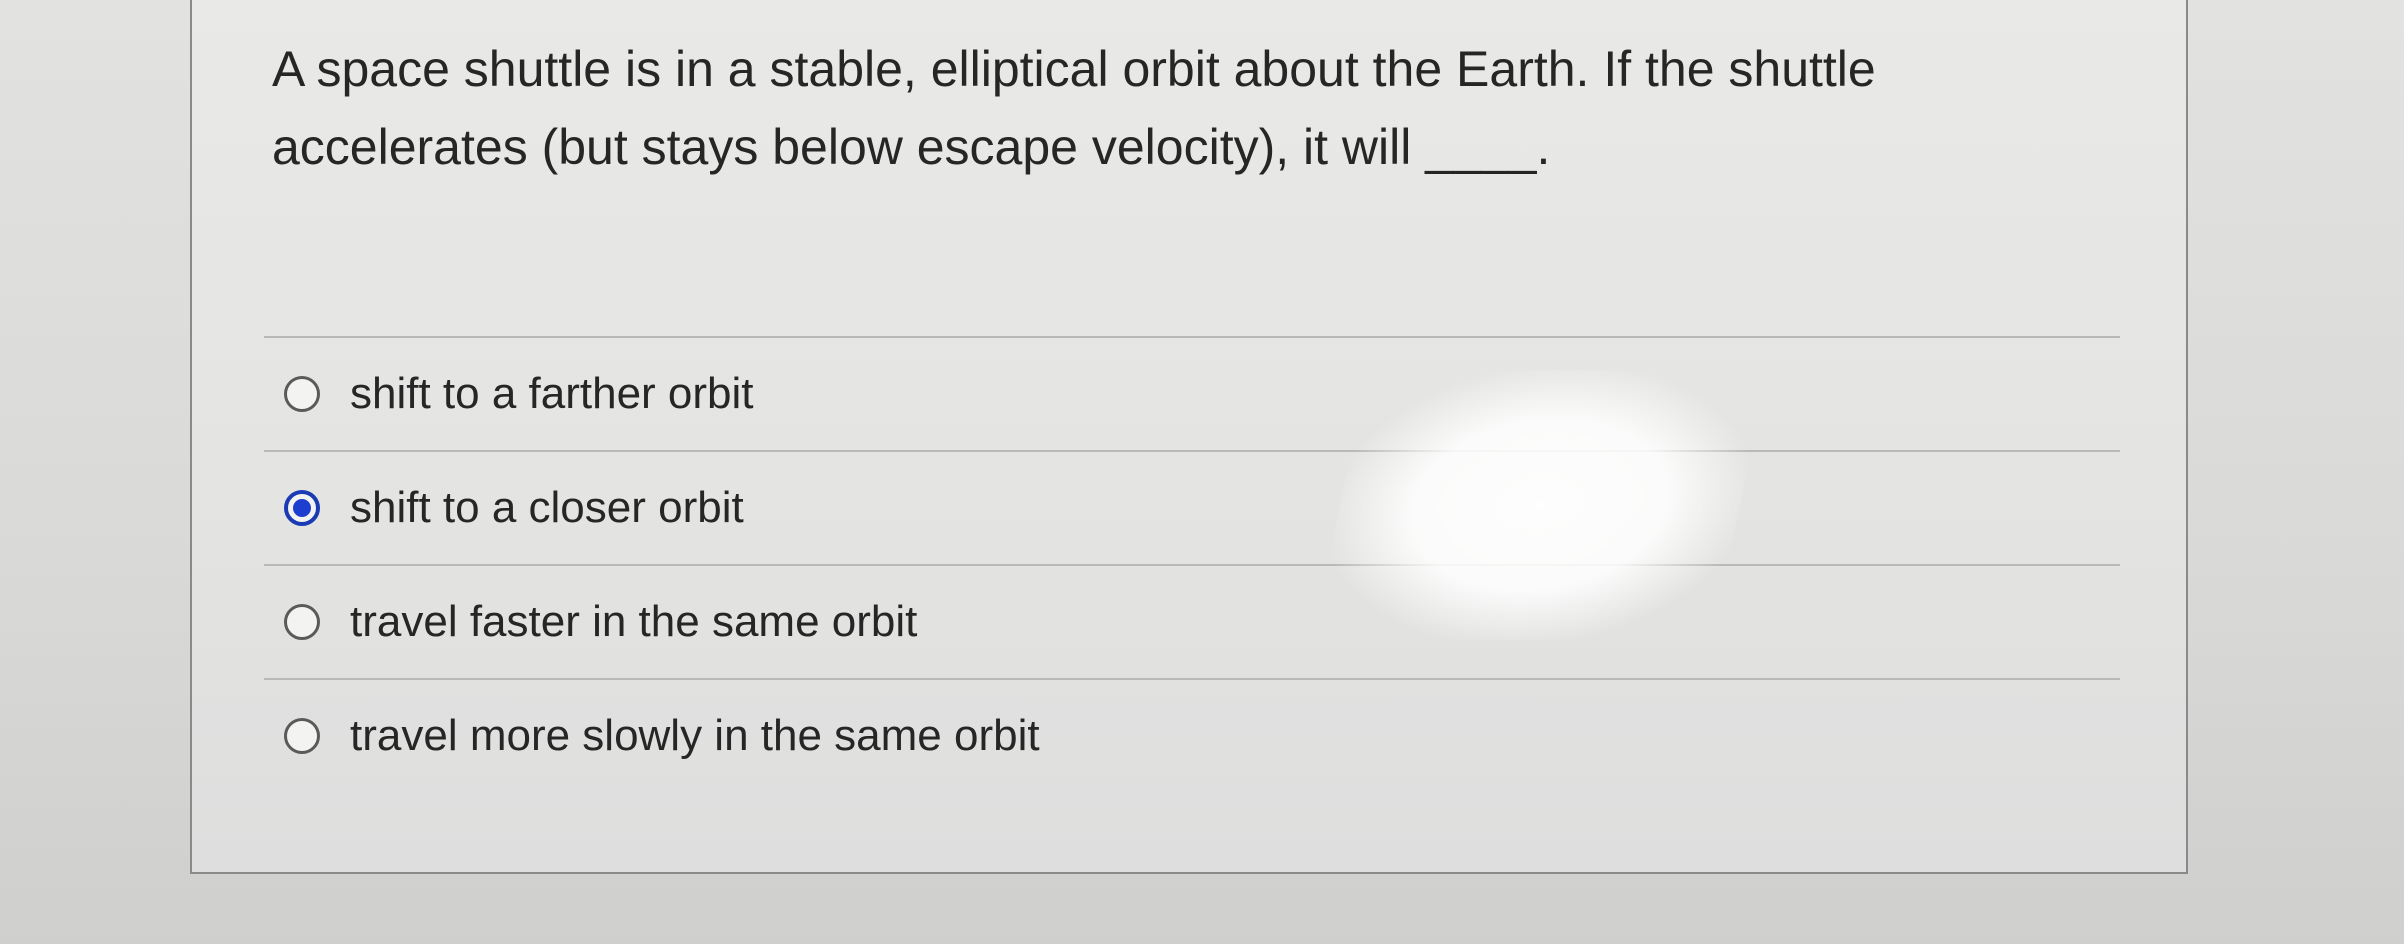 The height and width of the screenshot is (944, 2404). I want to click on radio-button-filled-icon, so click(302, 508).